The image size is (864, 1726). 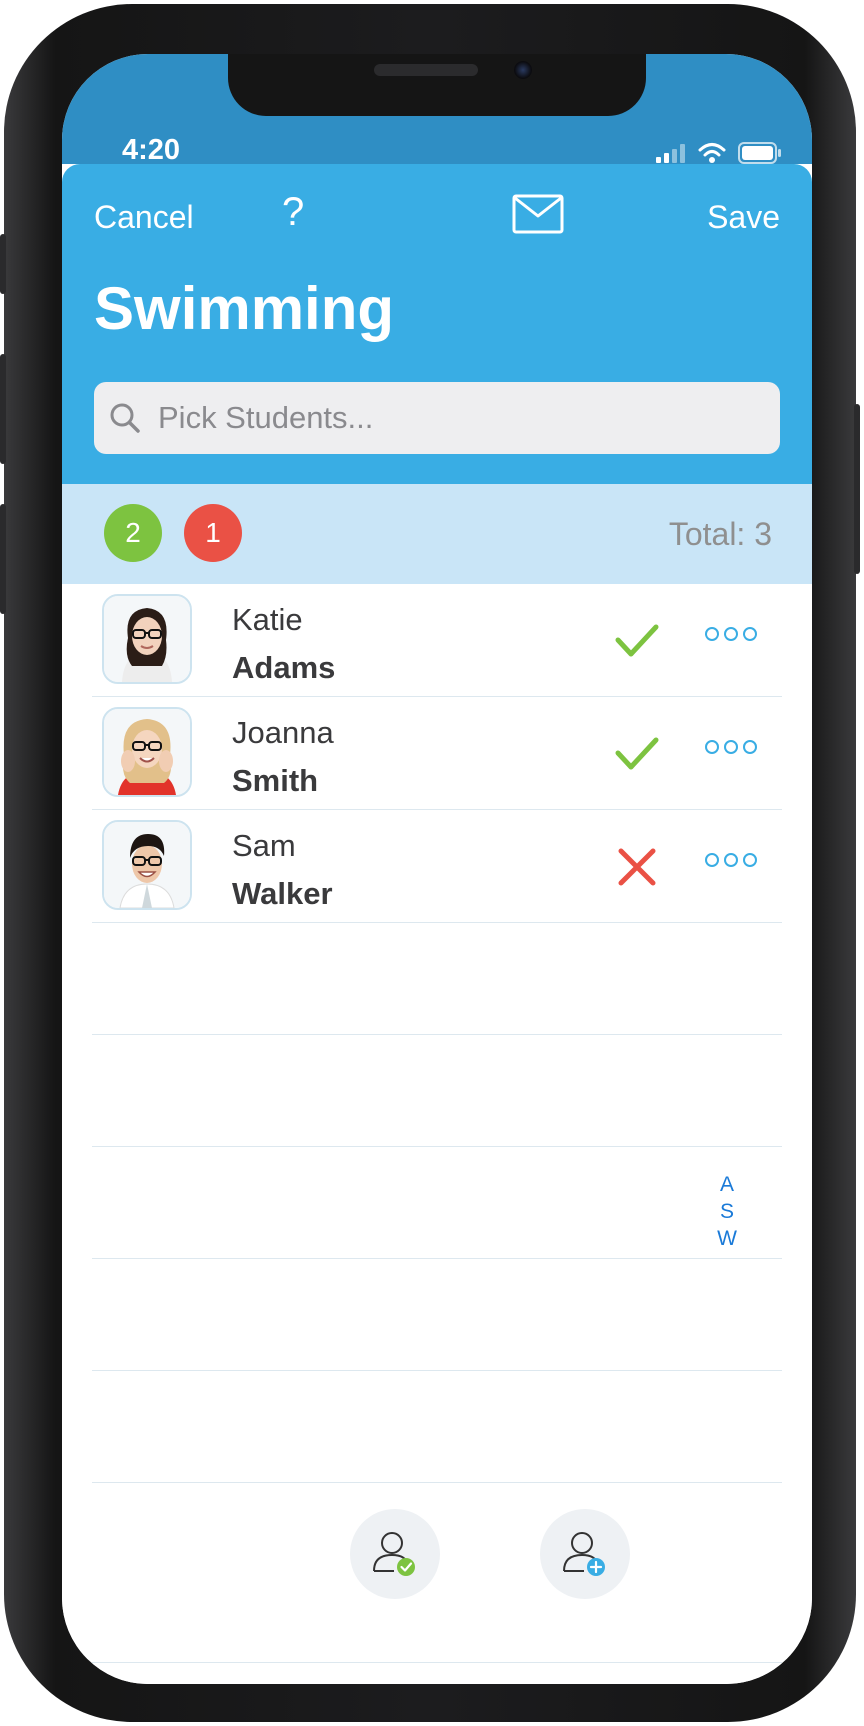 I want to click on list-item: Katie Adams, so click(x=437, y=640).